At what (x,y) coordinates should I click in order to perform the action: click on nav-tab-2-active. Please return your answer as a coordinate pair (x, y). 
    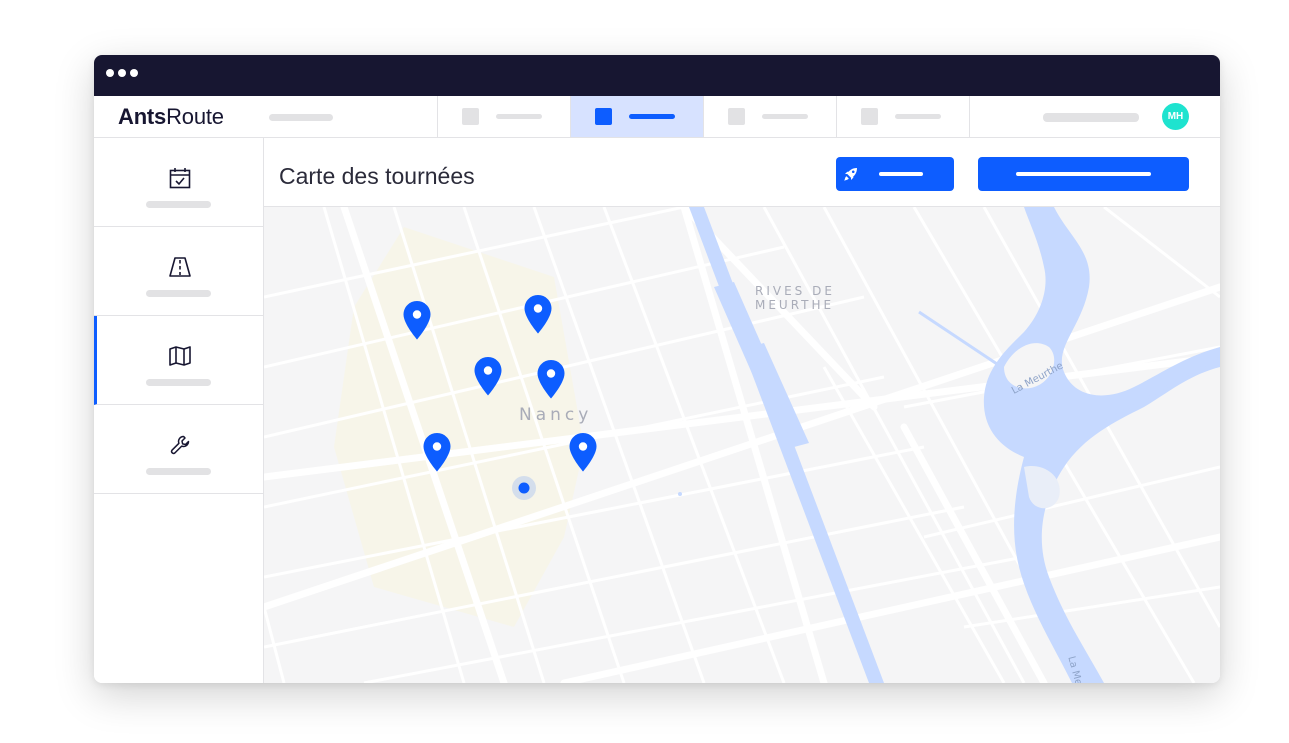
    Looking at the image, I should click on (636, 116).